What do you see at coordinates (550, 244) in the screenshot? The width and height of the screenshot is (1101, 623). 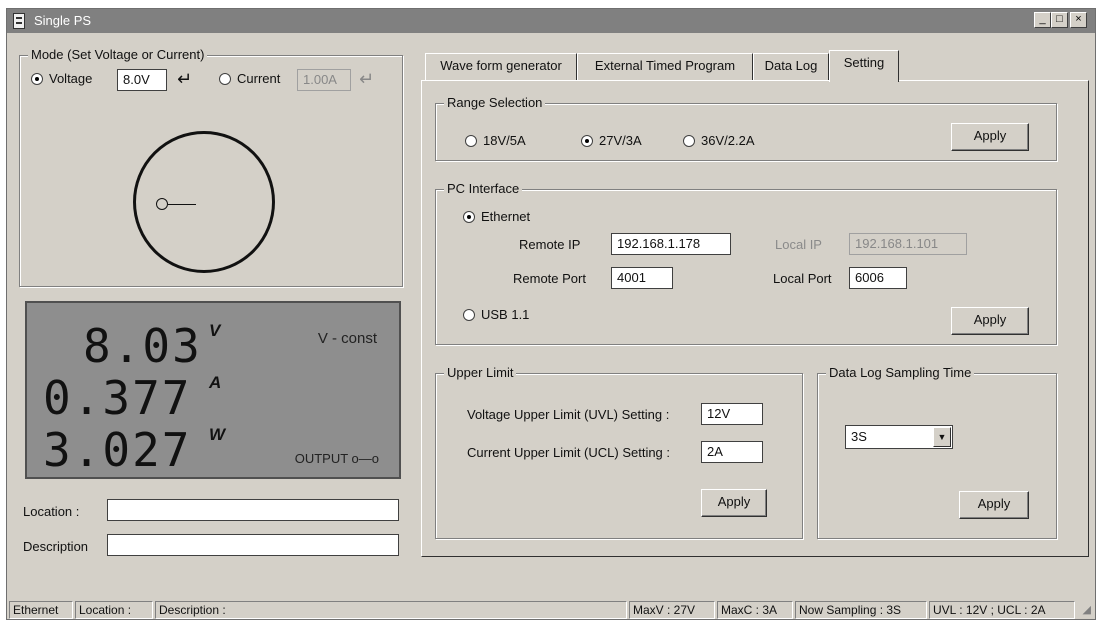 I see `remote-ip-label: Remote IP` at bounding box center [550, 244].